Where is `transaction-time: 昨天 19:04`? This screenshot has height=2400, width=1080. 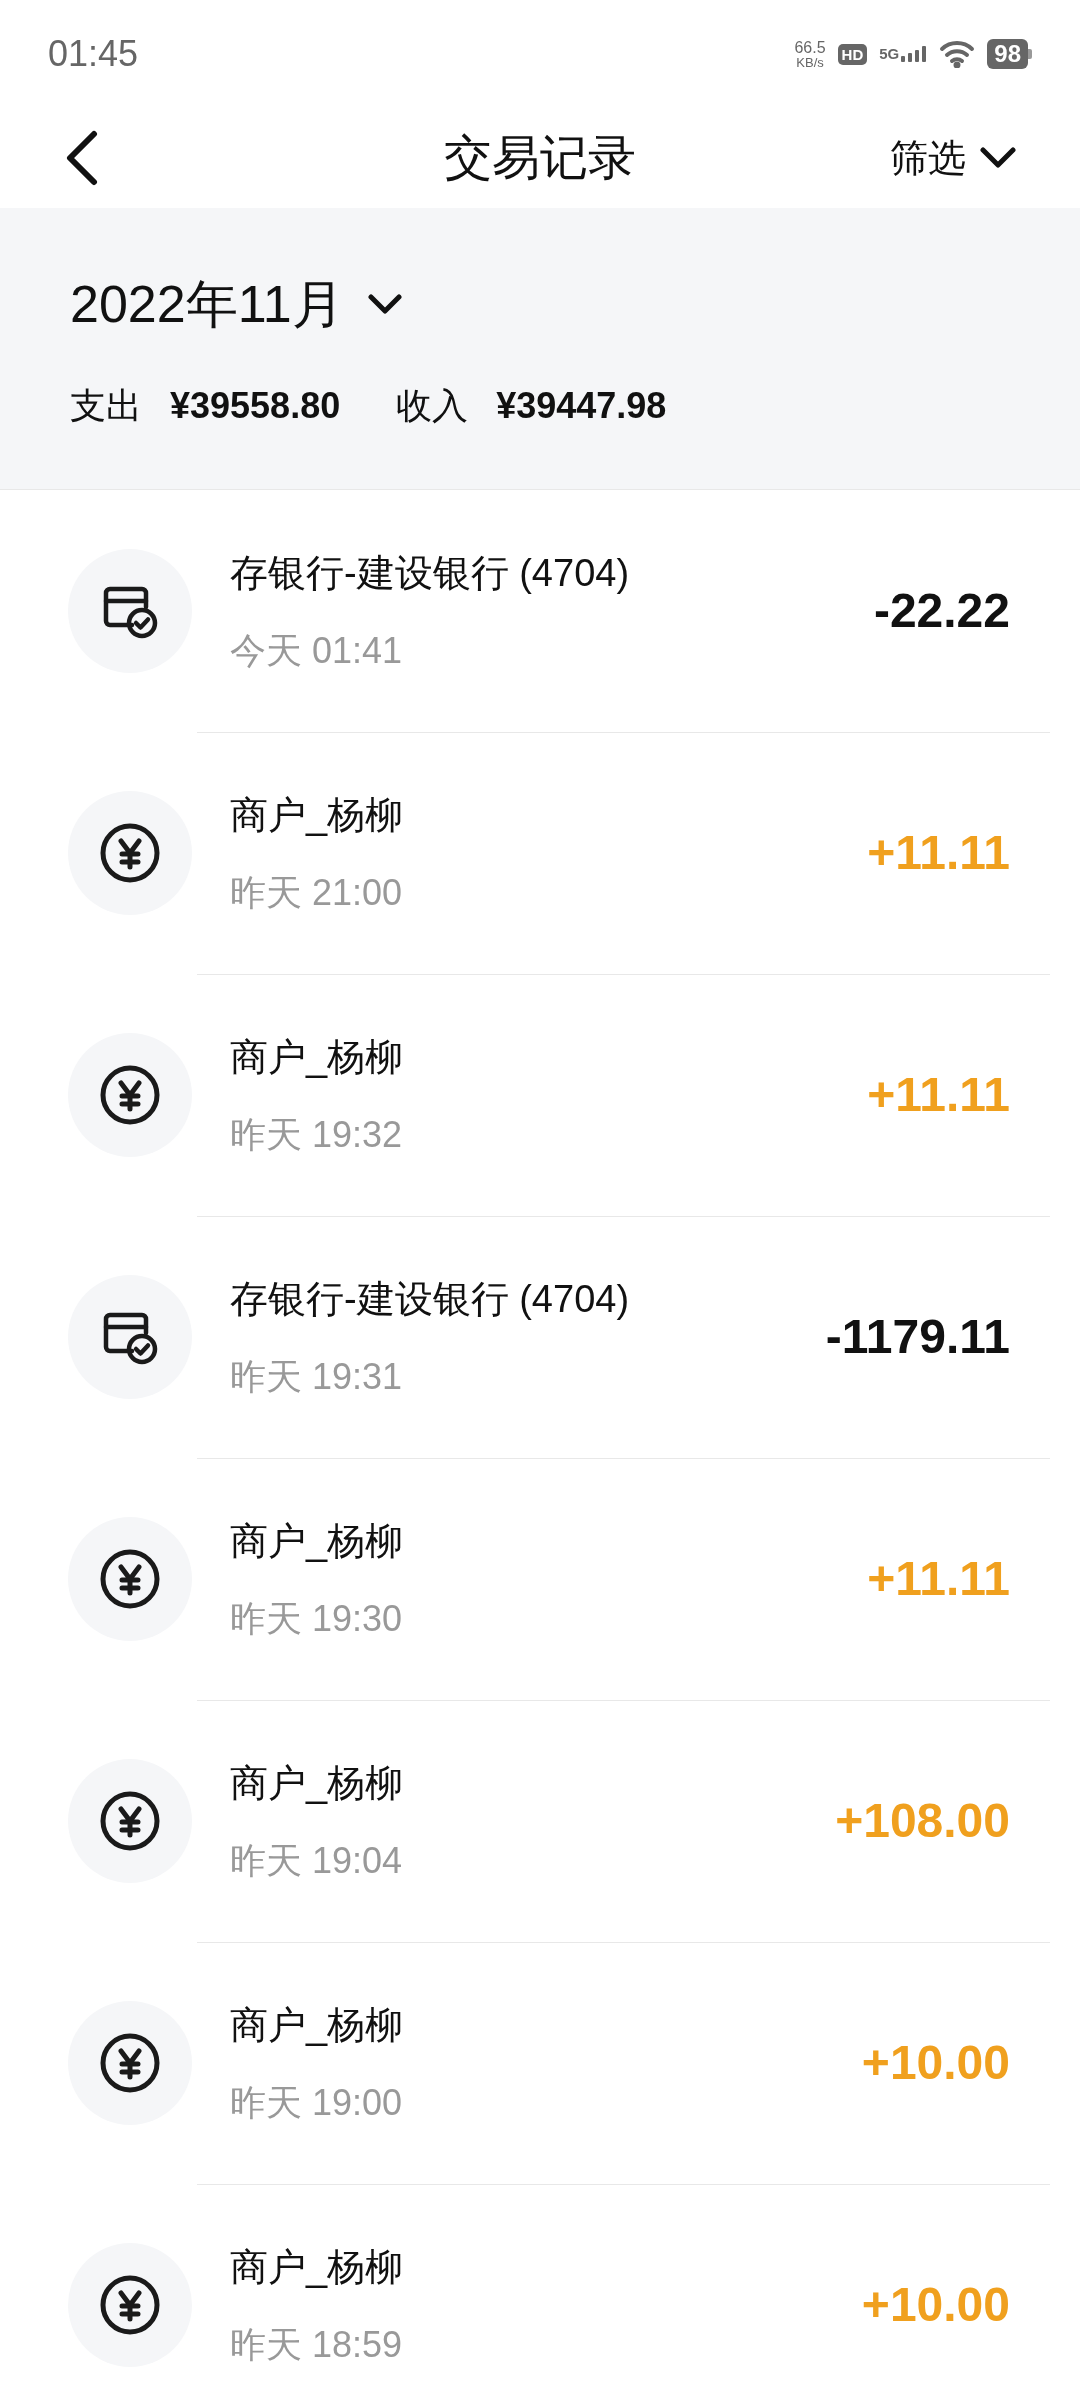
transaction-time: 昨天 19:04 is located at coordinates (317, 1860).